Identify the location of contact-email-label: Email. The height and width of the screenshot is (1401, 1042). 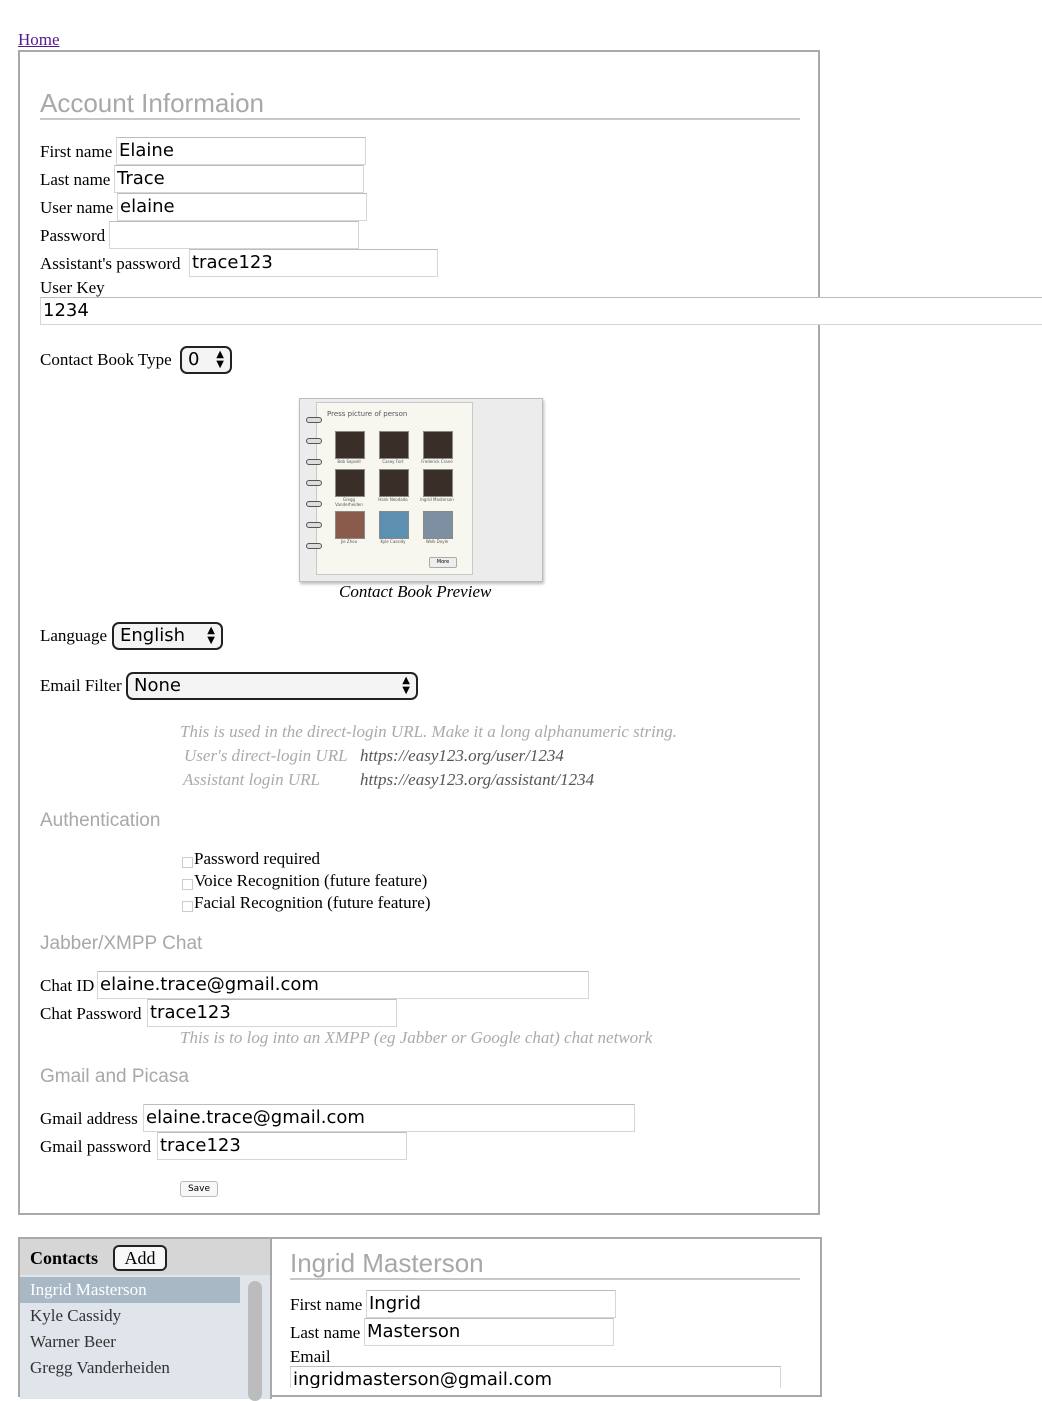
(310, 1356).